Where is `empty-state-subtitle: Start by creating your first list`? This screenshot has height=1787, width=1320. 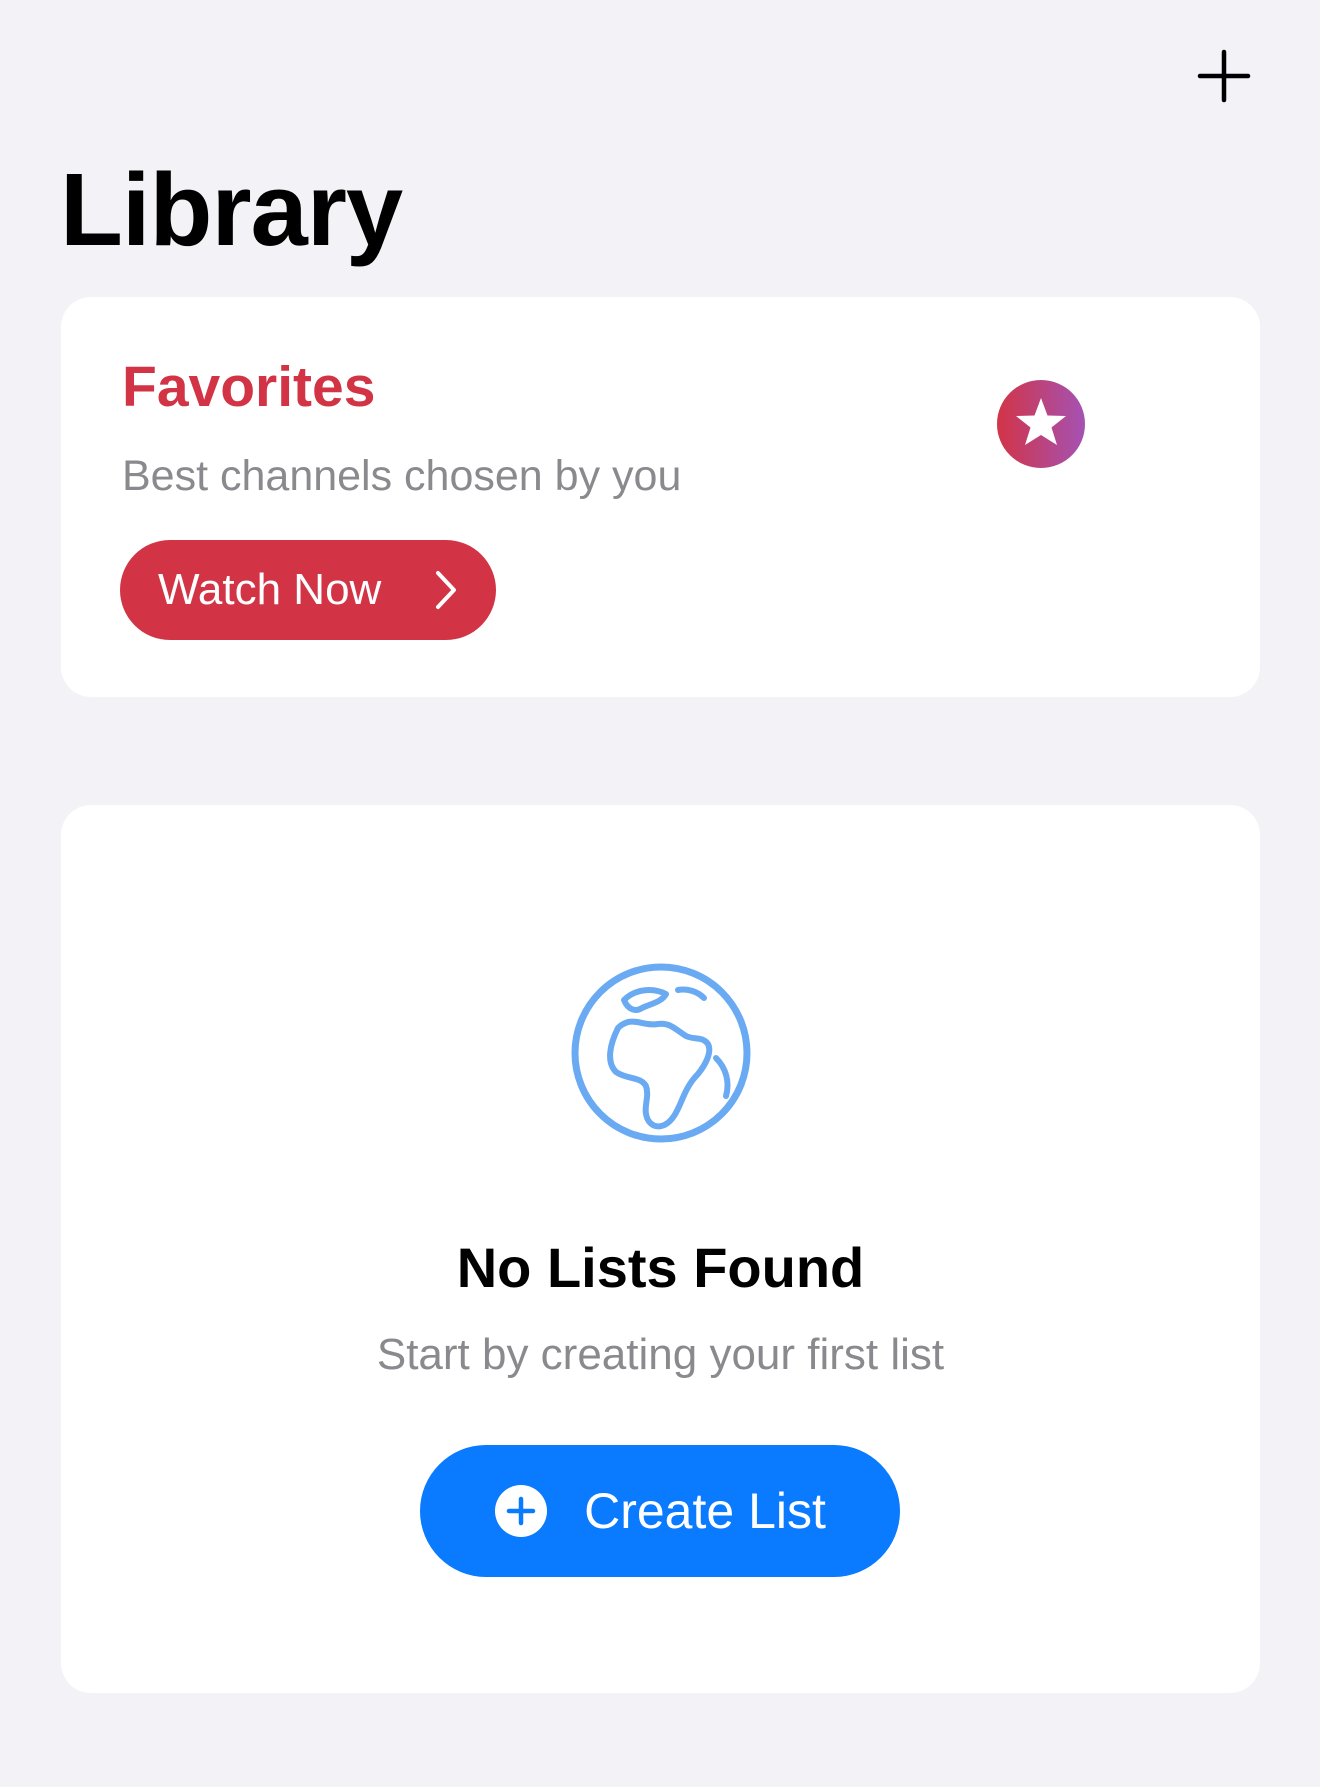 empty-state-subtitle: Start by creating your first list is located at coordinates (660, 1354).